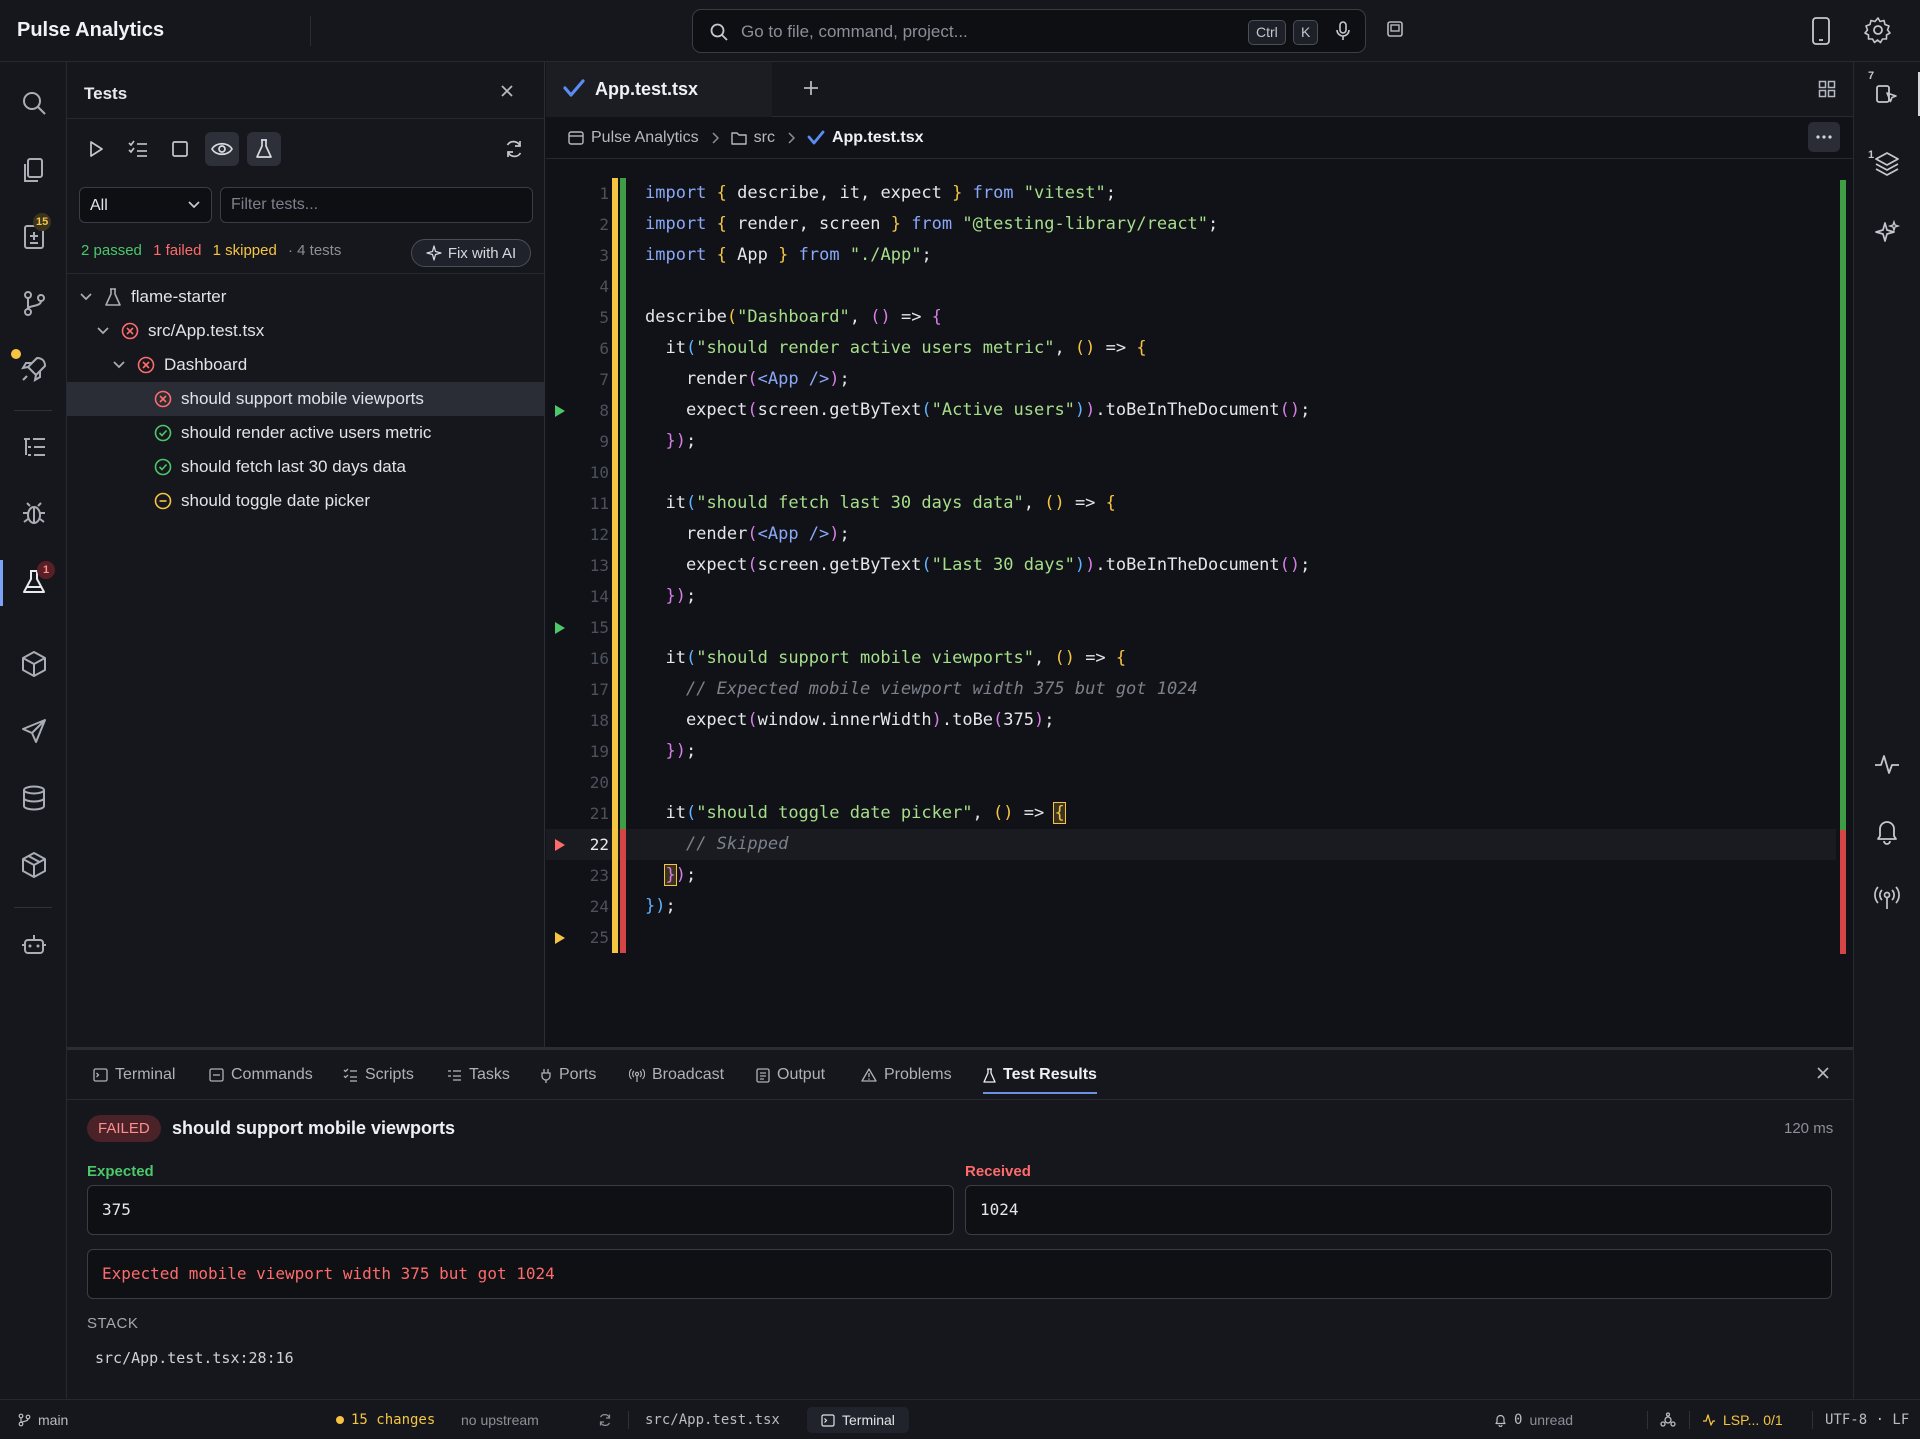  Describe the element at coordinates (1191, 472) in the screenshot. I see `code-line: 10` at that location.